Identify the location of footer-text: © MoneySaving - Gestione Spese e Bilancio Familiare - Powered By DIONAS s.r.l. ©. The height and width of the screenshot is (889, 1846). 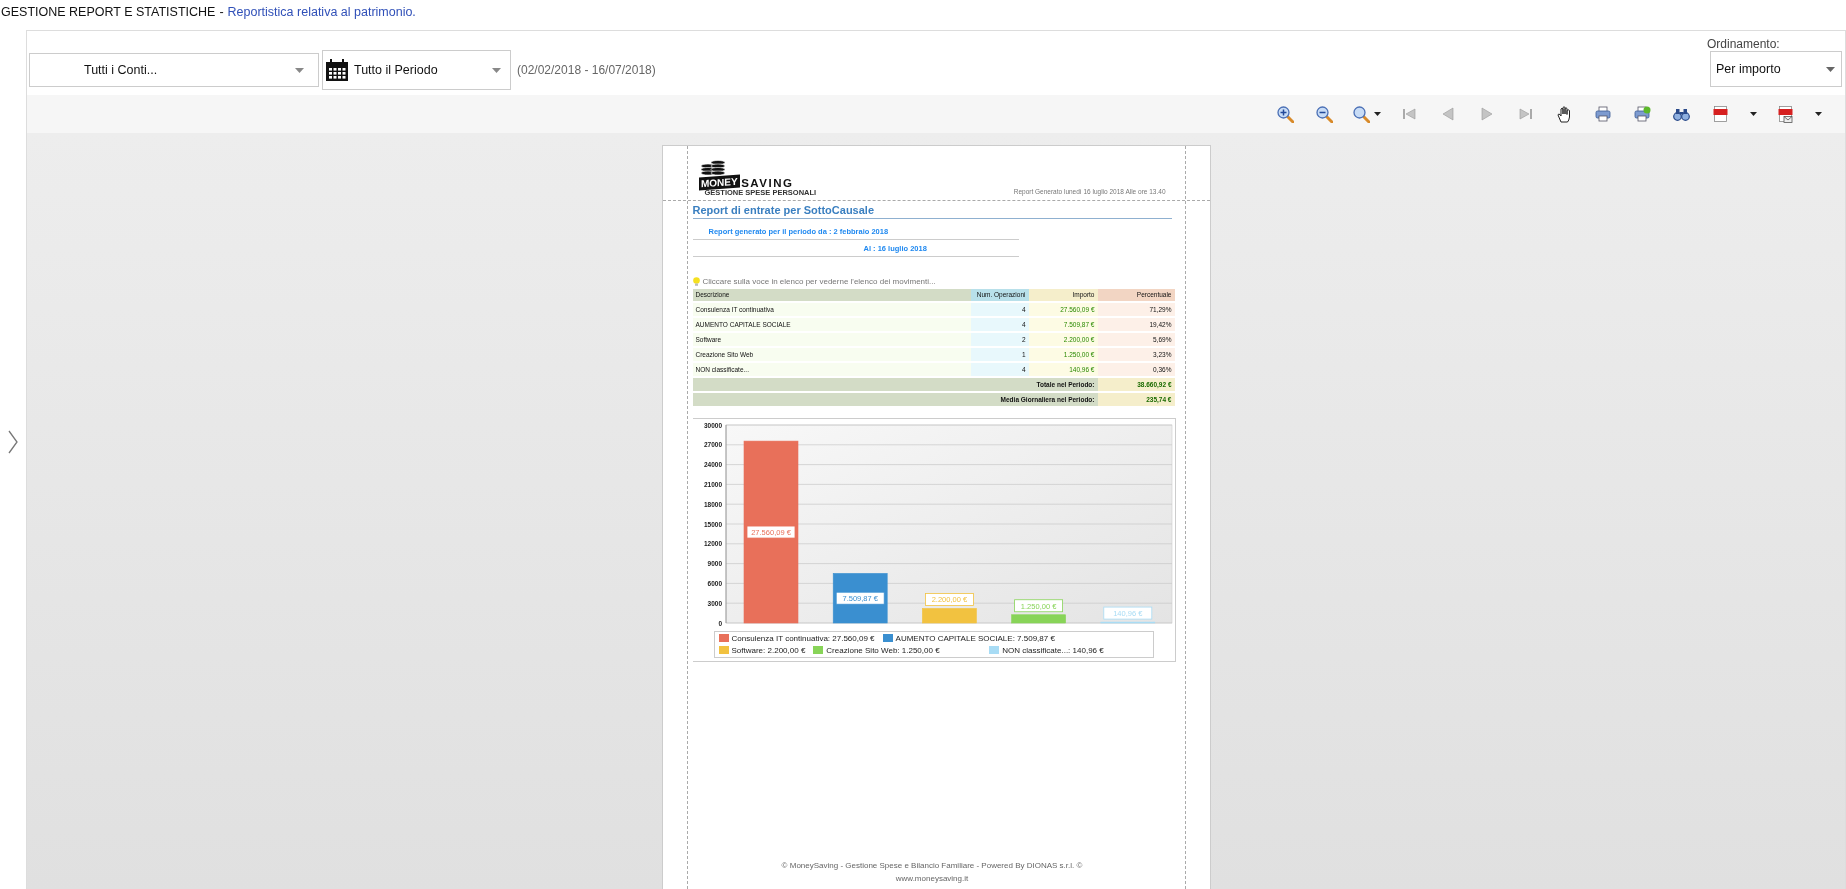
(932, 865).